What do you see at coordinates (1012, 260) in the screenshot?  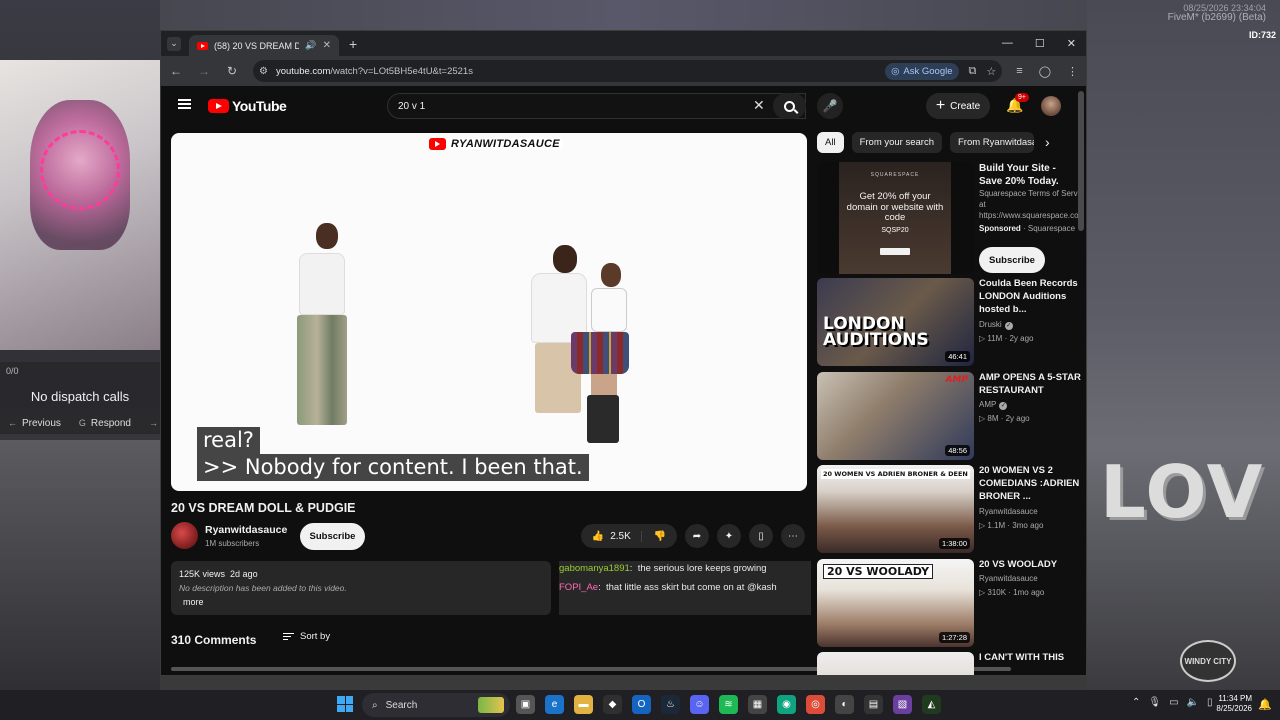 I see `ad-subscribe-button: Subscribe` at bounding box center [1012, 260].